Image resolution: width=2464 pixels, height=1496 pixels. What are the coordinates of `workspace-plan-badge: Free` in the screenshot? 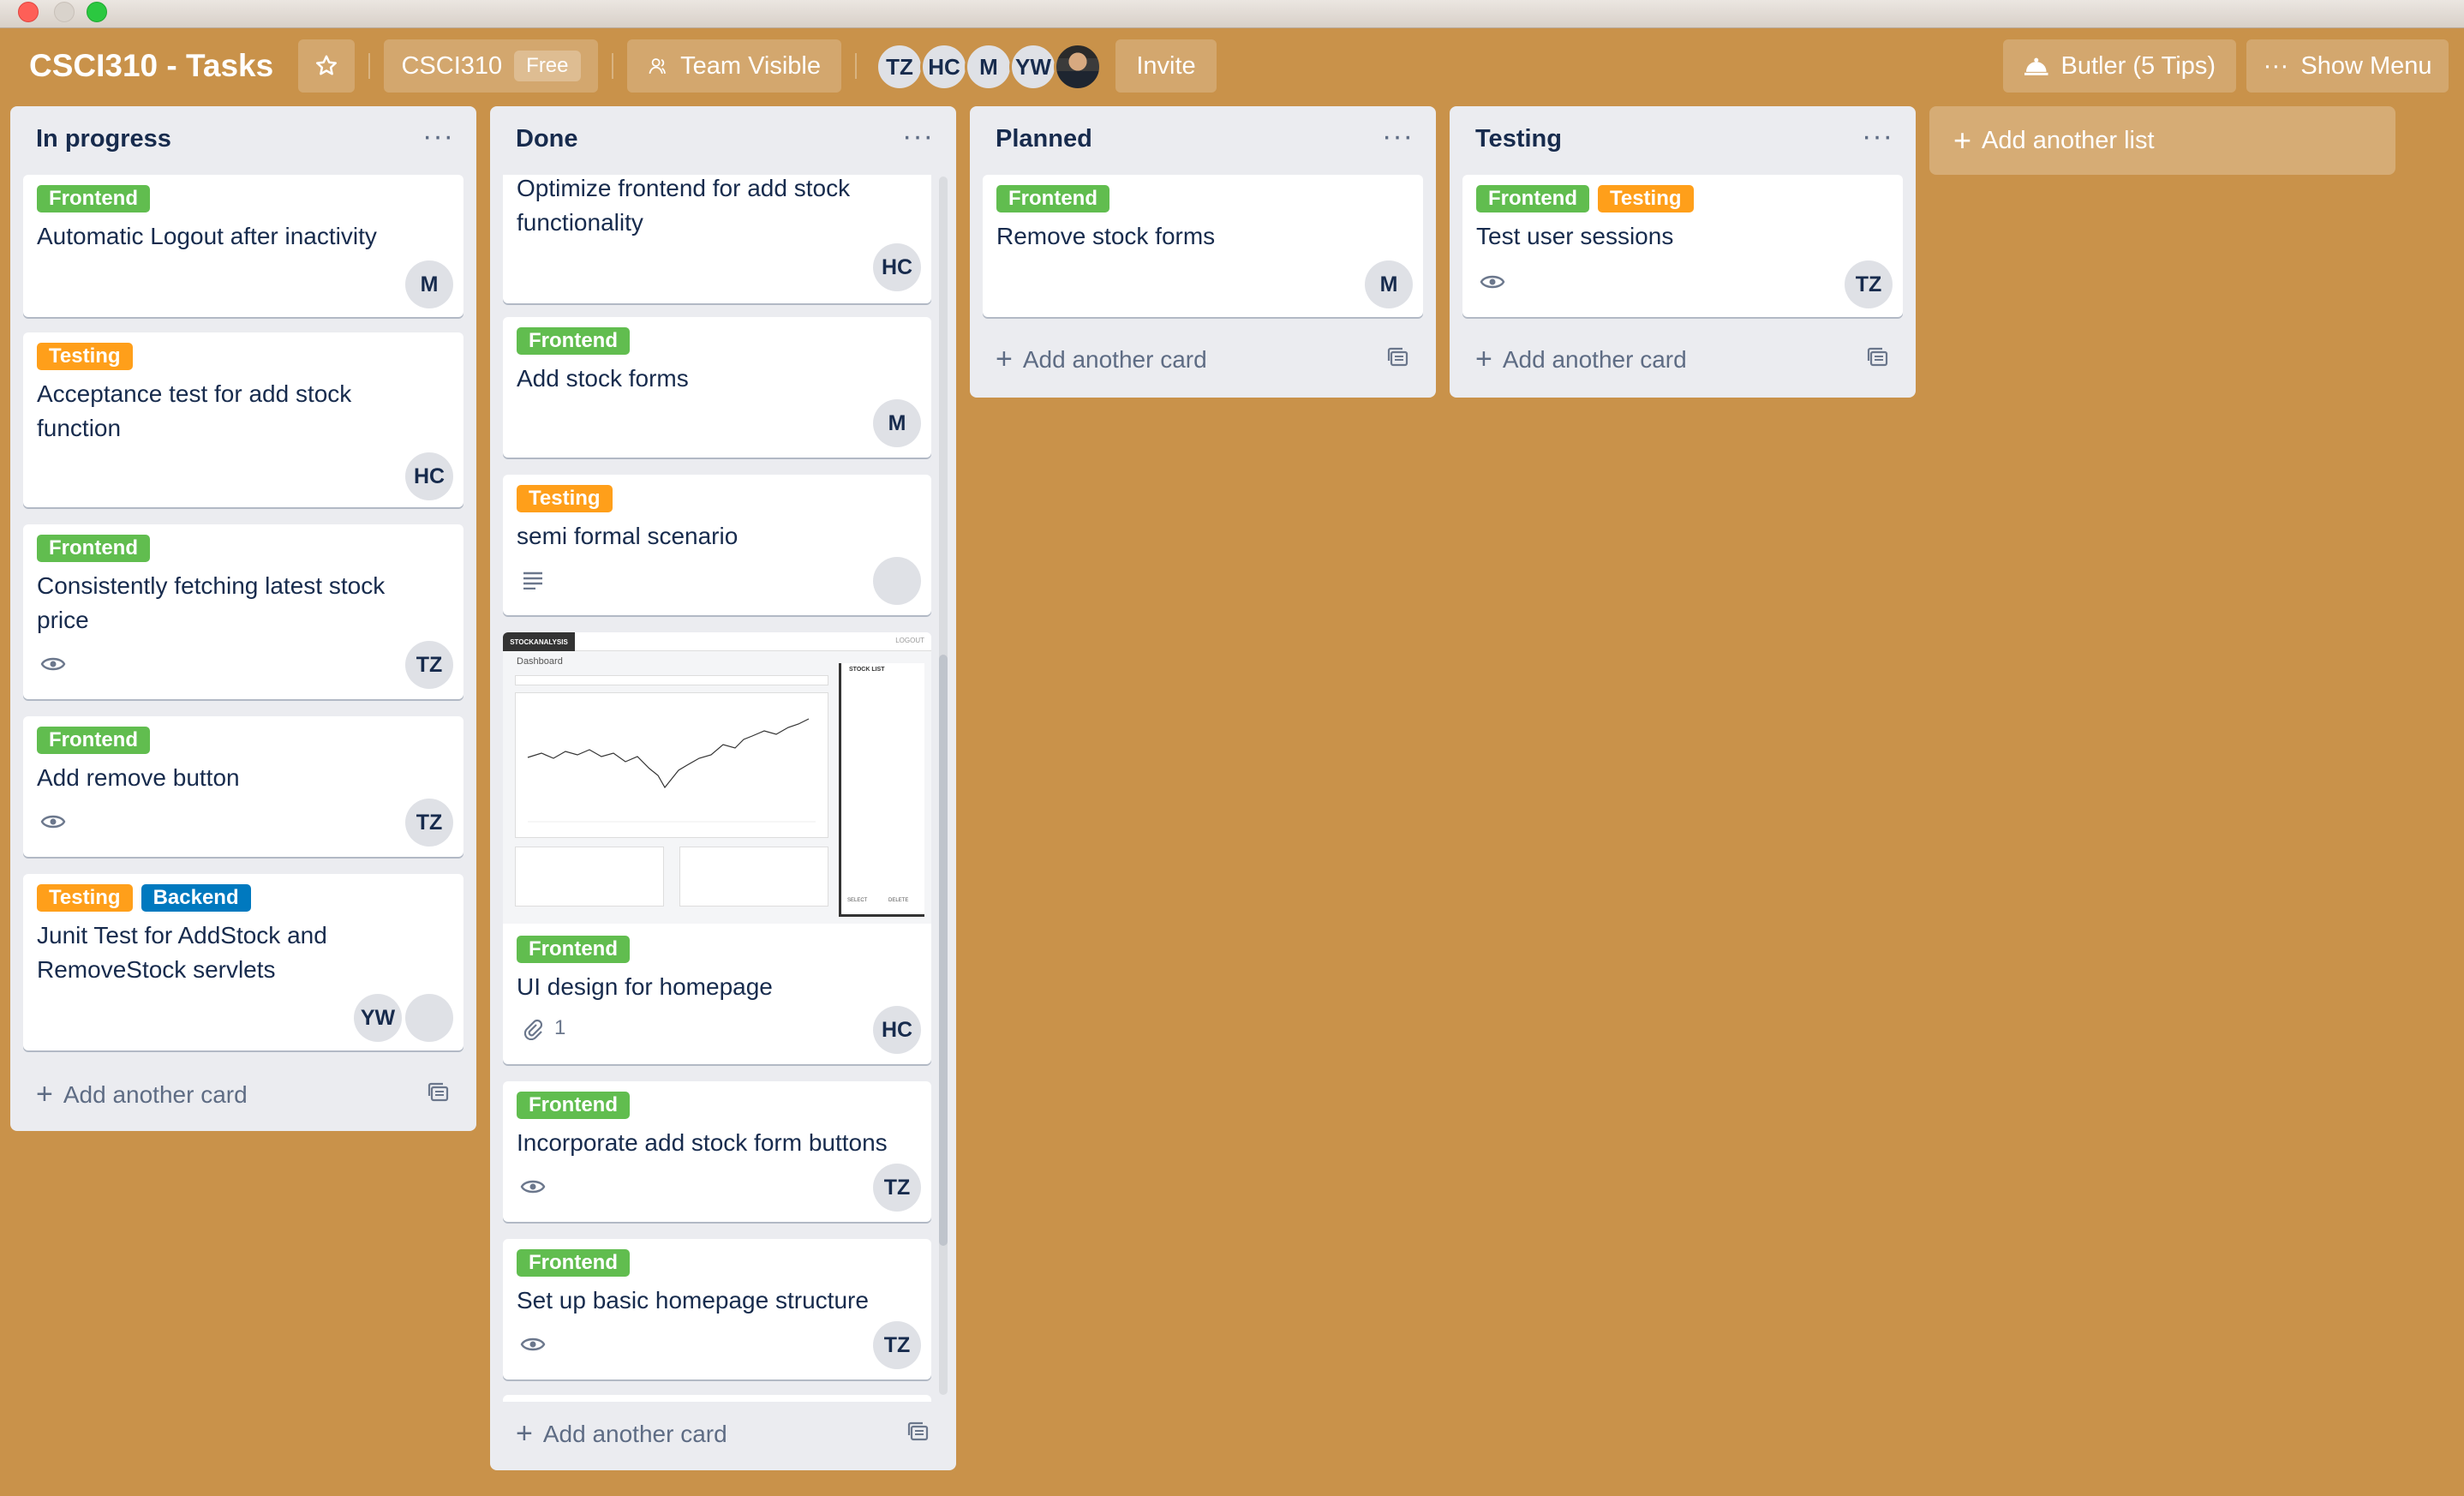 It's located at (547, 66).